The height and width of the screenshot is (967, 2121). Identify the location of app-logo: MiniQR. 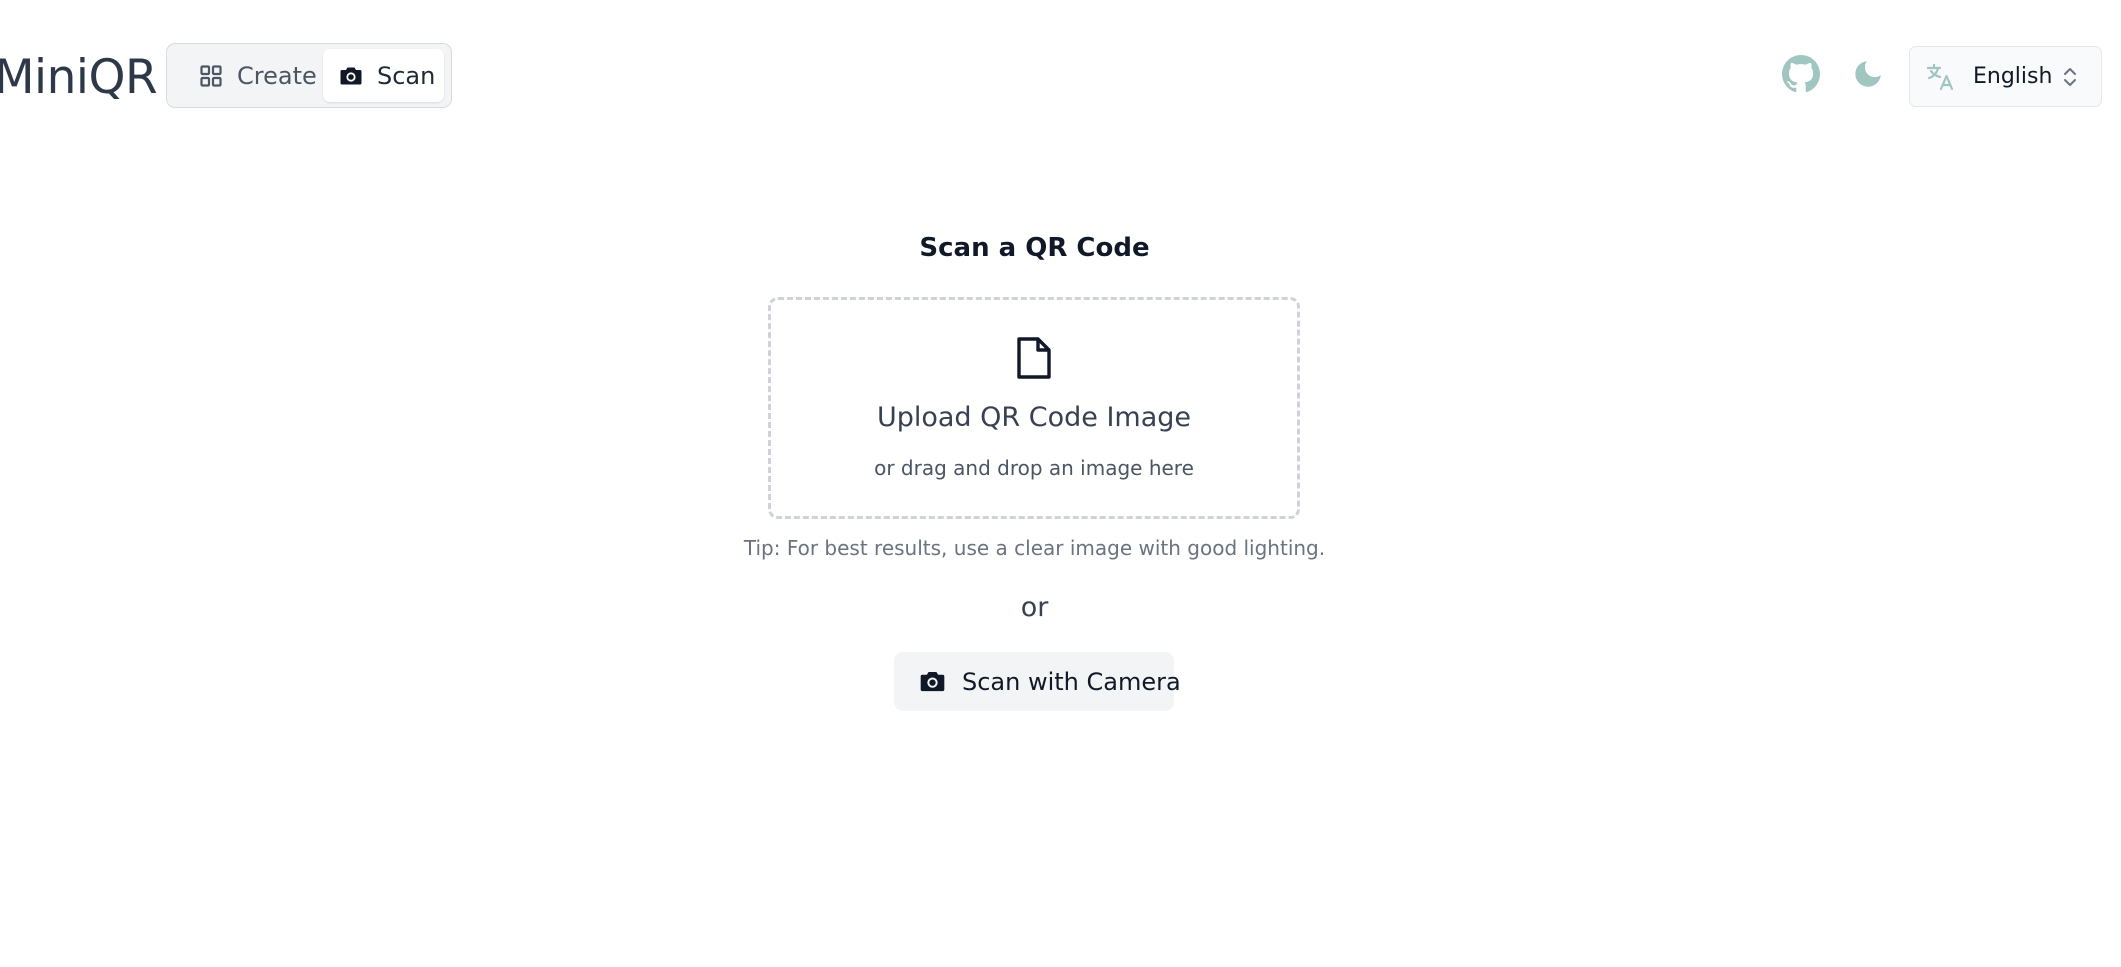
(79, 78).